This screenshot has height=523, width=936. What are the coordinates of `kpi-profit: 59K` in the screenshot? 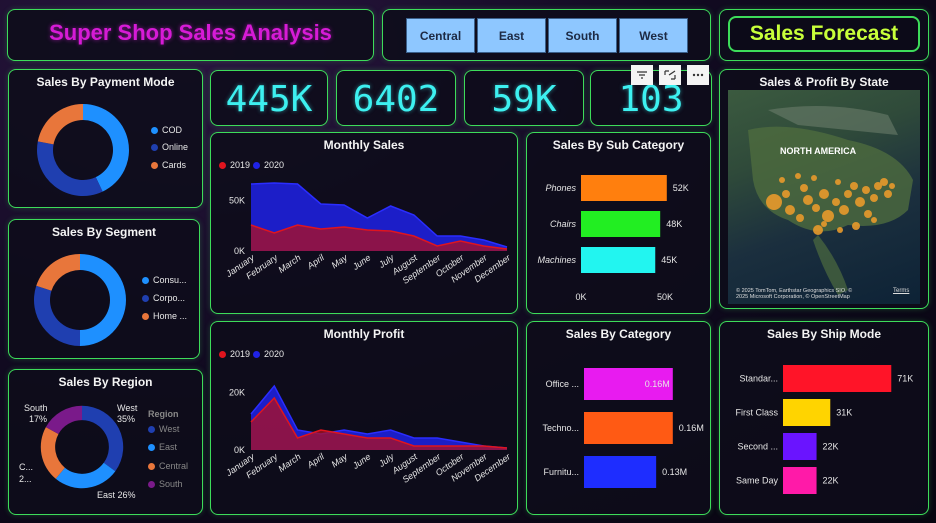 It's located at (524, 98).